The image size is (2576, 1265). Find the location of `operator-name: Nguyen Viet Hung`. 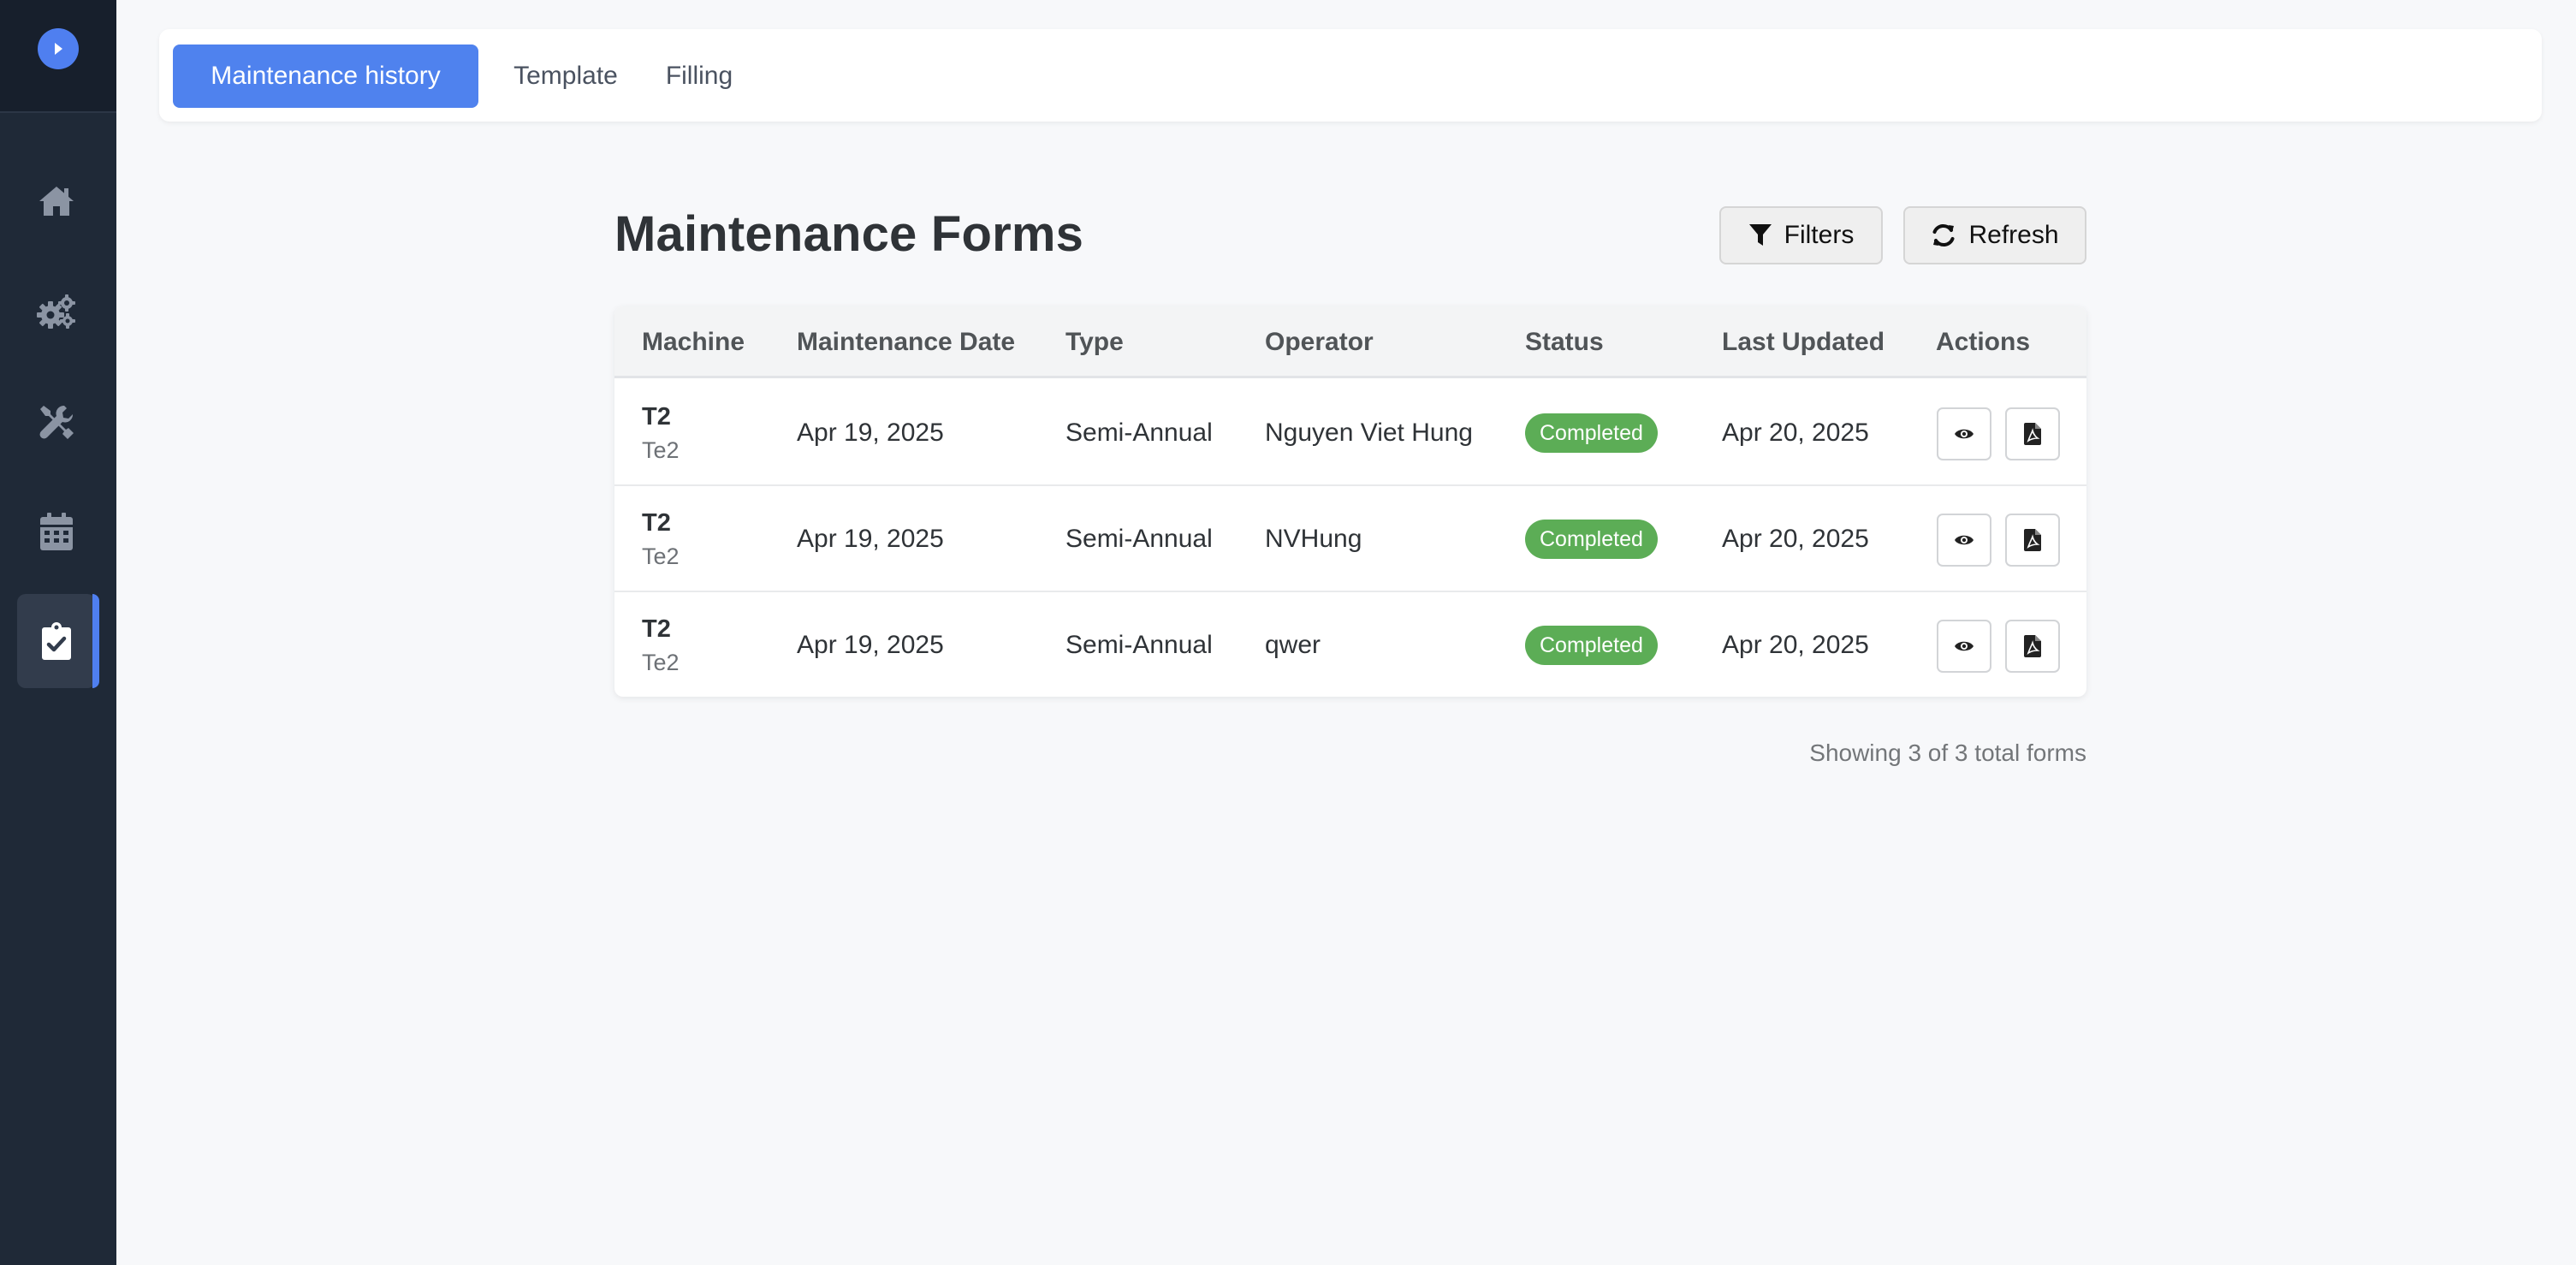

operator-name: Nguyen Viet Hung is located at coordinates (1369, 433).